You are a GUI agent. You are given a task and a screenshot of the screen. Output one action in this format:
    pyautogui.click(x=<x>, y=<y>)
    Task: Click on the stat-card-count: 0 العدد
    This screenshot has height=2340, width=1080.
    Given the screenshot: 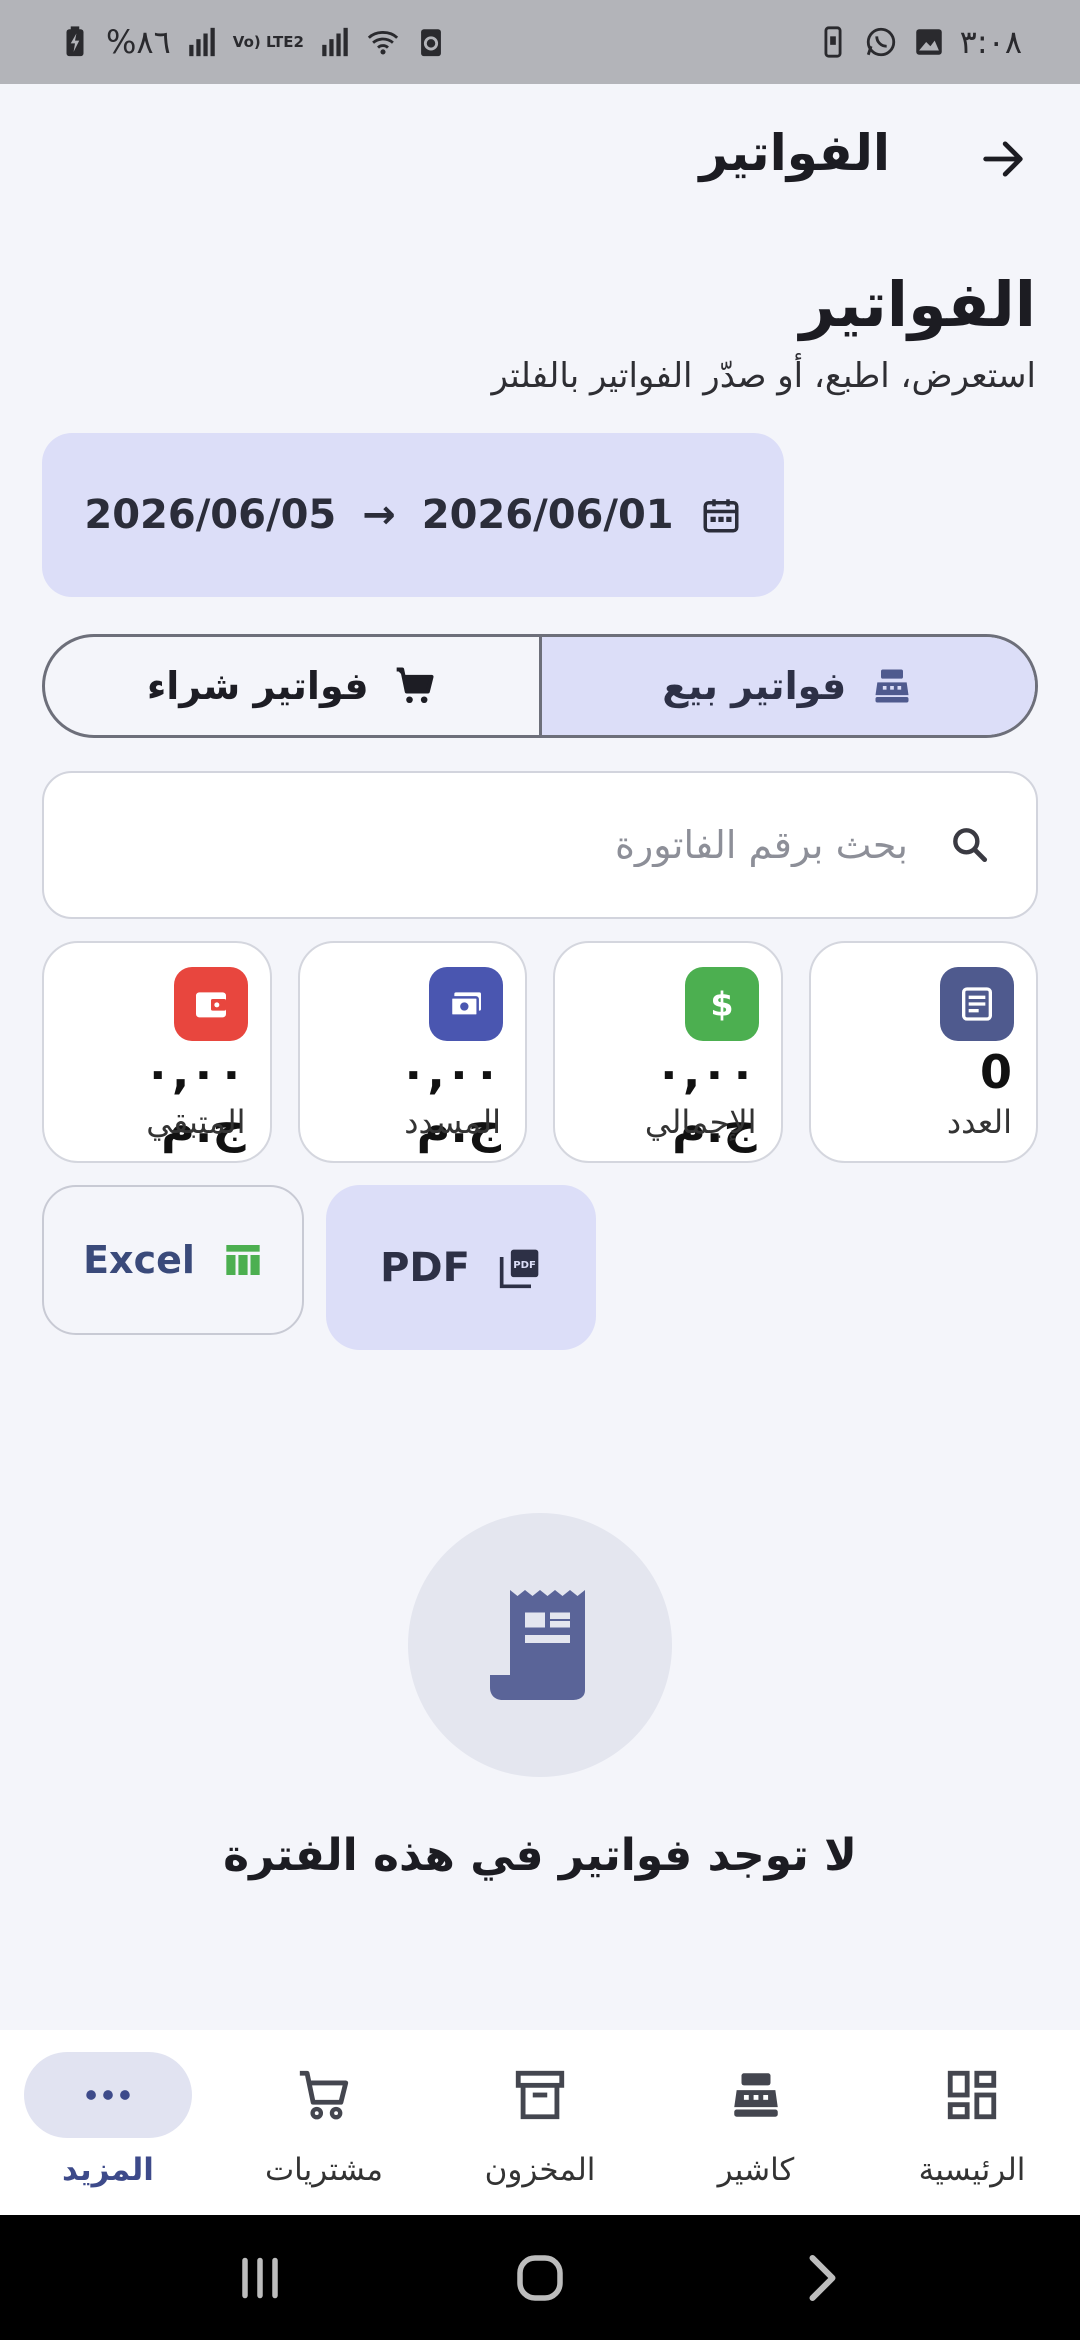 What is the action you would take?
    pyautogui.click(x=923, y=1052)
    